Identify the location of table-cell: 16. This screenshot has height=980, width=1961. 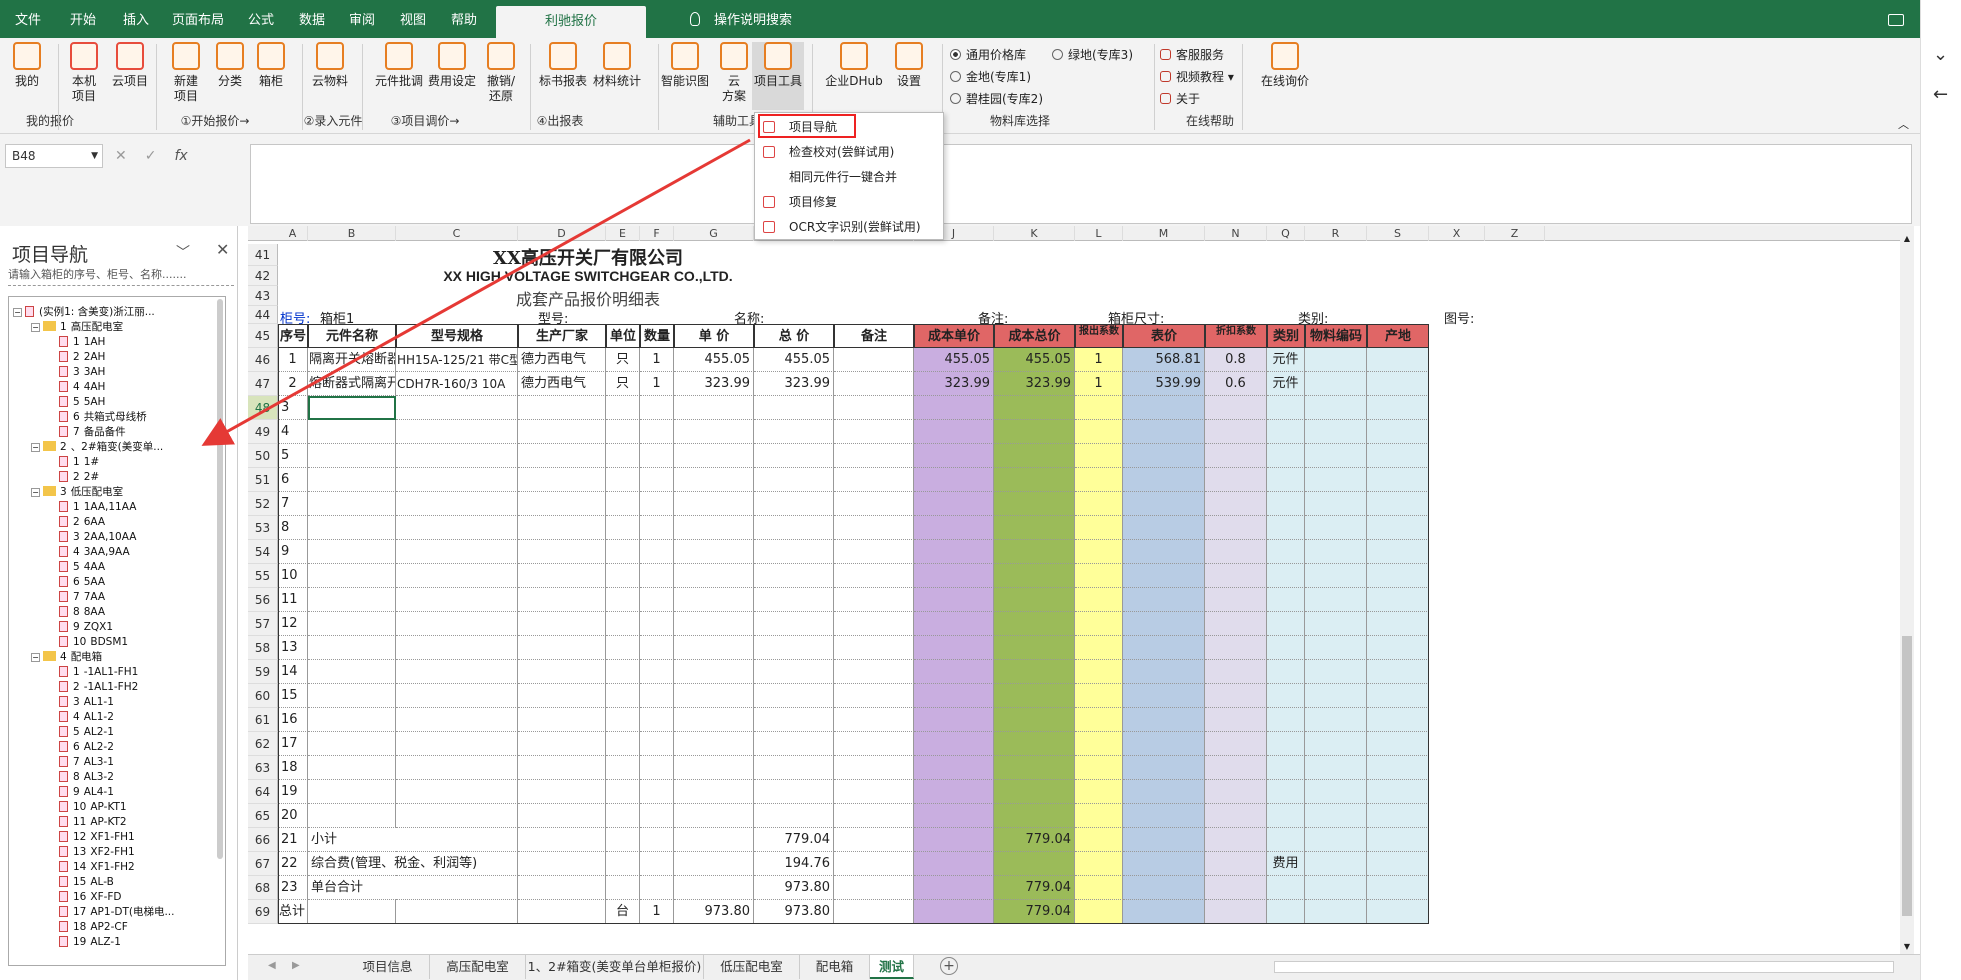
(293, 720).